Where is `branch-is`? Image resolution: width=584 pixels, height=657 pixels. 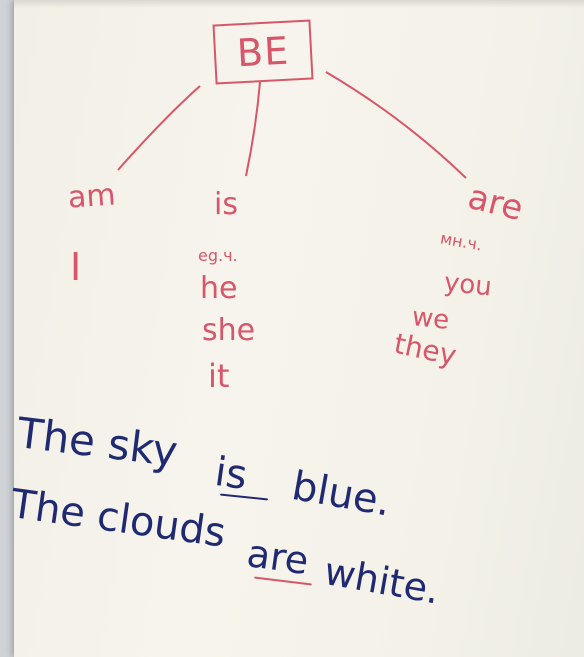
branch-is is located at coordinates (253, 129).